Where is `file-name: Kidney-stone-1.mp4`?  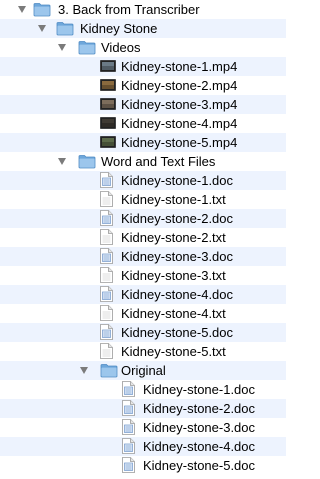
file-name: Kidney-stone-1.mp4 is located at coordinates (179, 66).